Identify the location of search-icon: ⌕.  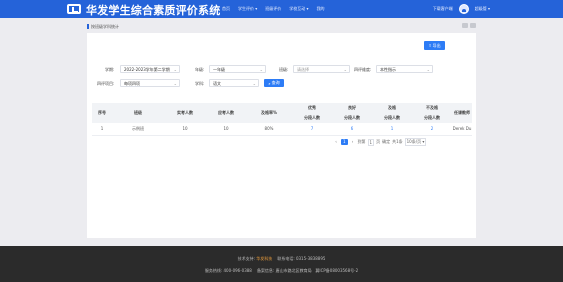
(269, 83).